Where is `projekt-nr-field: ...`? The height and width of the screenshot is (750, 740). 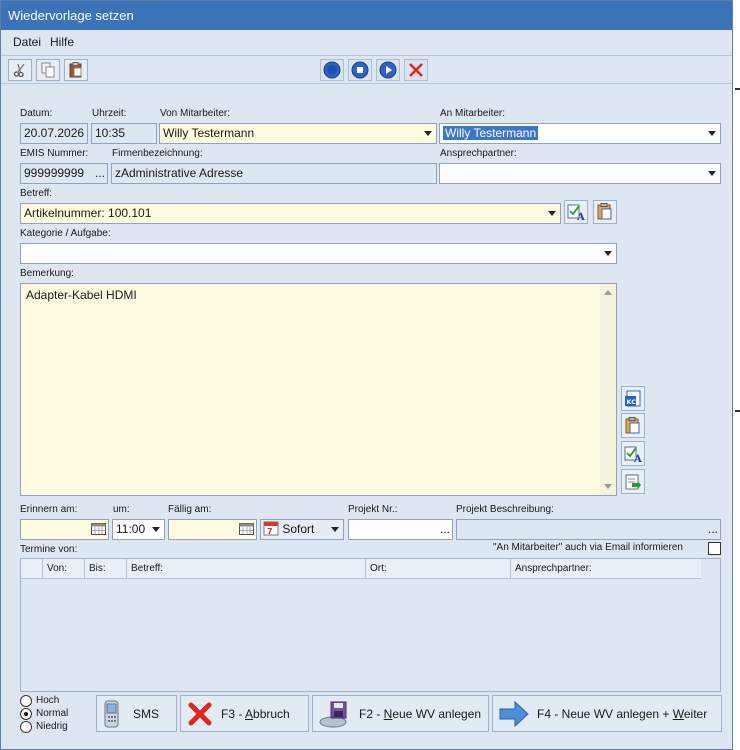 projekt-nr-field: ... is located at coordinates (400, 529).